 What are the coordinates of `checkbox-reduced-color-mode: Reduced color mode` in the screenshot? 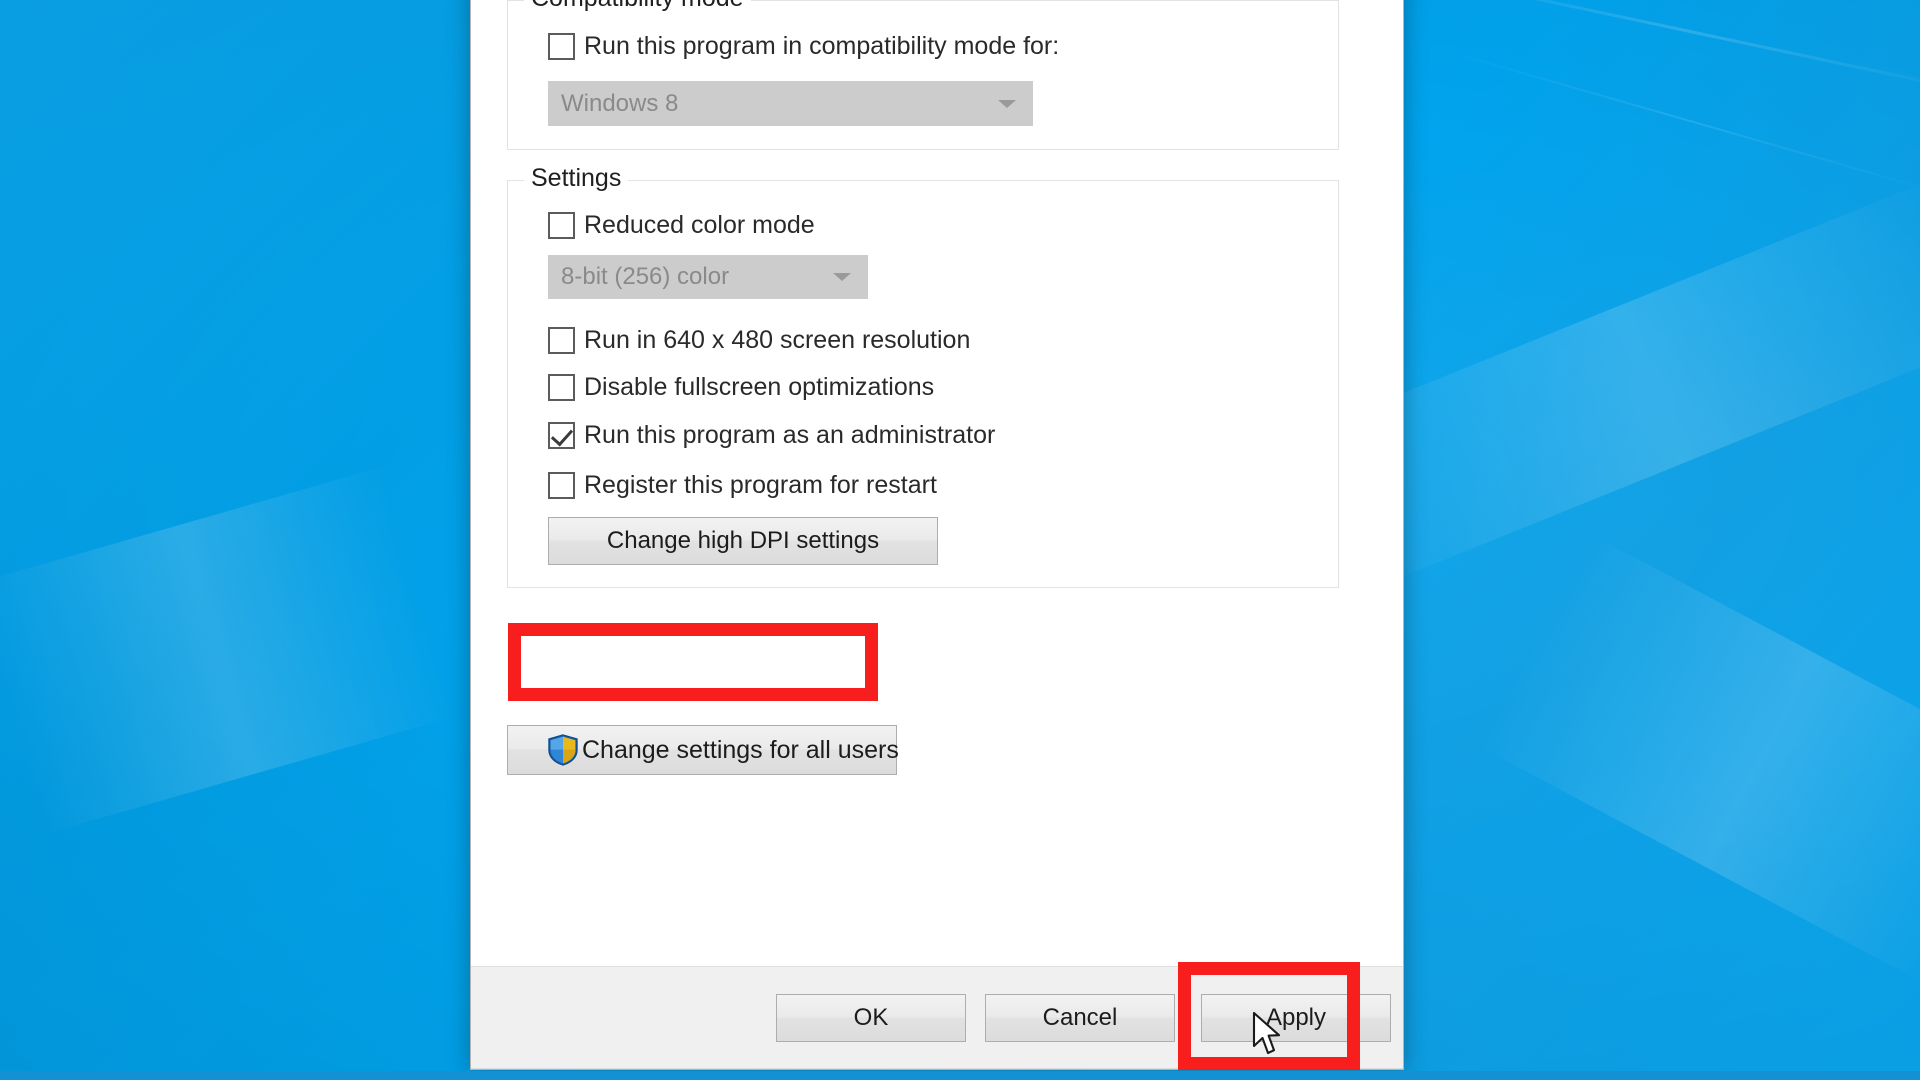 It's located at (681, 225).